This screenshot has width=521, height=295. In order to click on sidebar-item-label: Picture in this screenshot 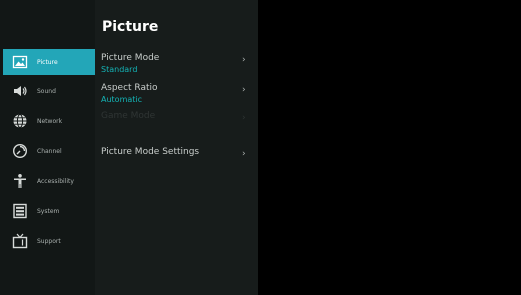, I will do `click(47, 62)`.